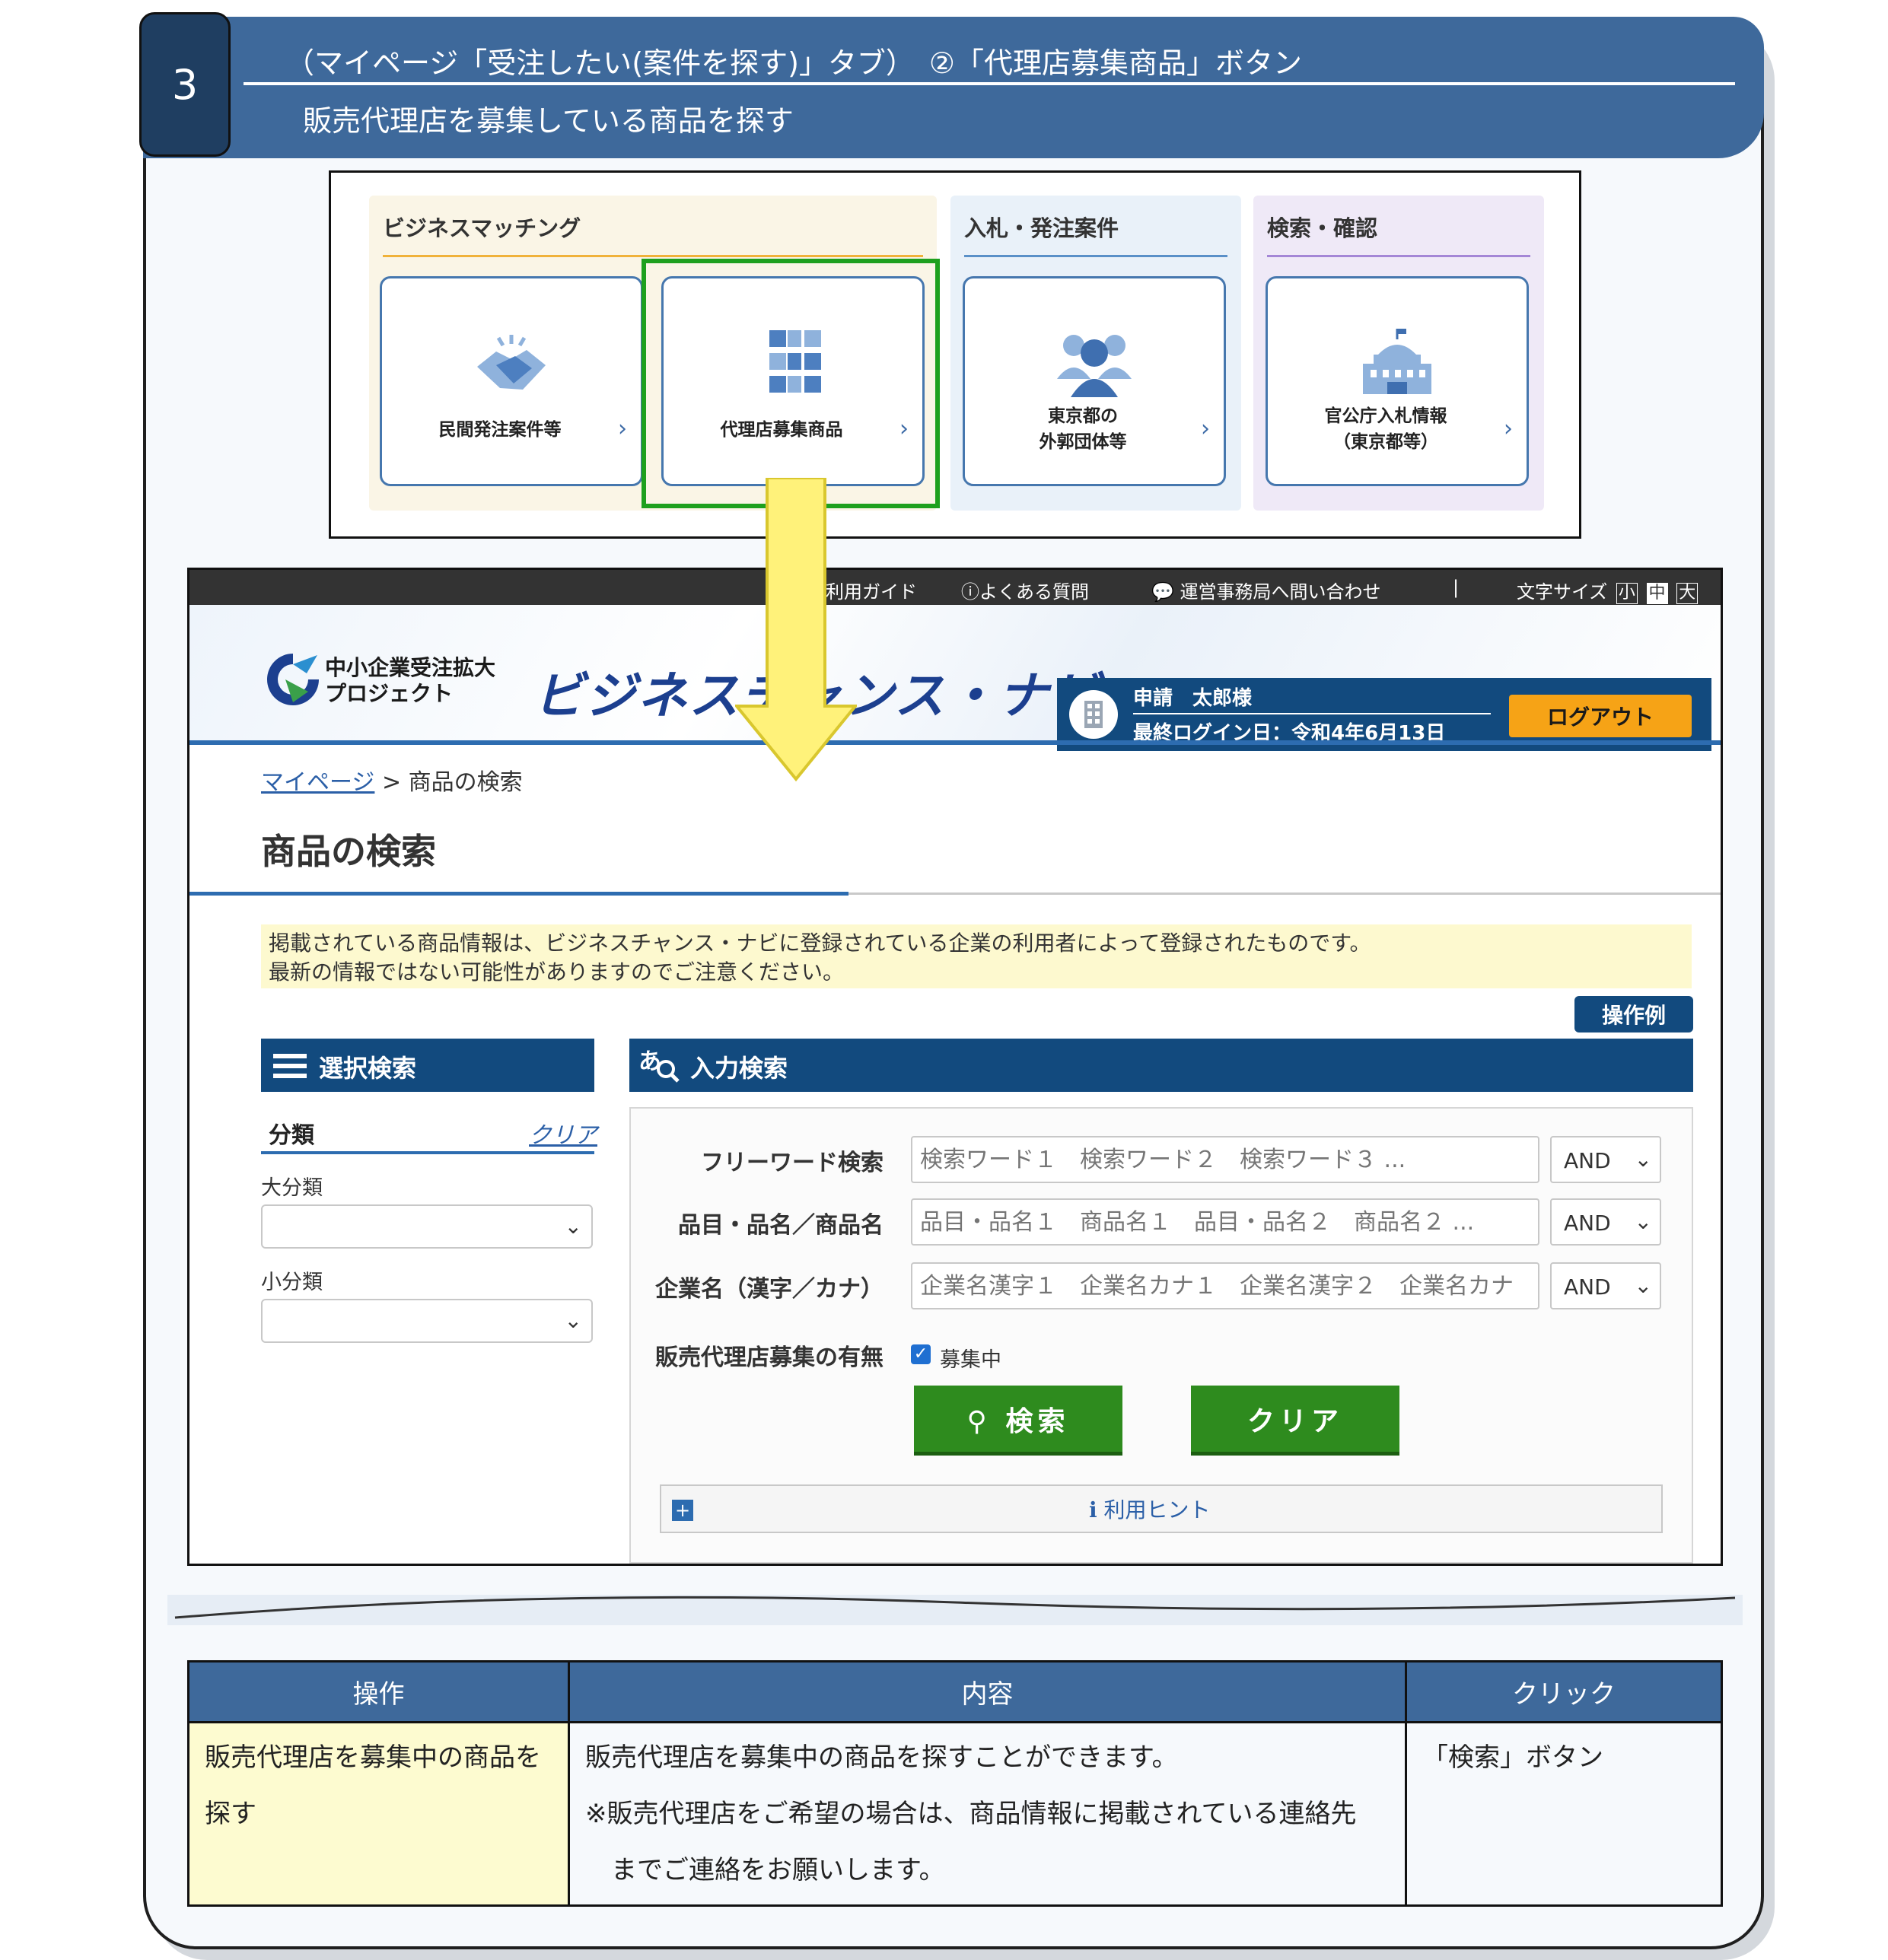  What do you see at coordinates (428, 1153) in the screenshot?
I see `category-rule` at bounding box center [428, 1153].